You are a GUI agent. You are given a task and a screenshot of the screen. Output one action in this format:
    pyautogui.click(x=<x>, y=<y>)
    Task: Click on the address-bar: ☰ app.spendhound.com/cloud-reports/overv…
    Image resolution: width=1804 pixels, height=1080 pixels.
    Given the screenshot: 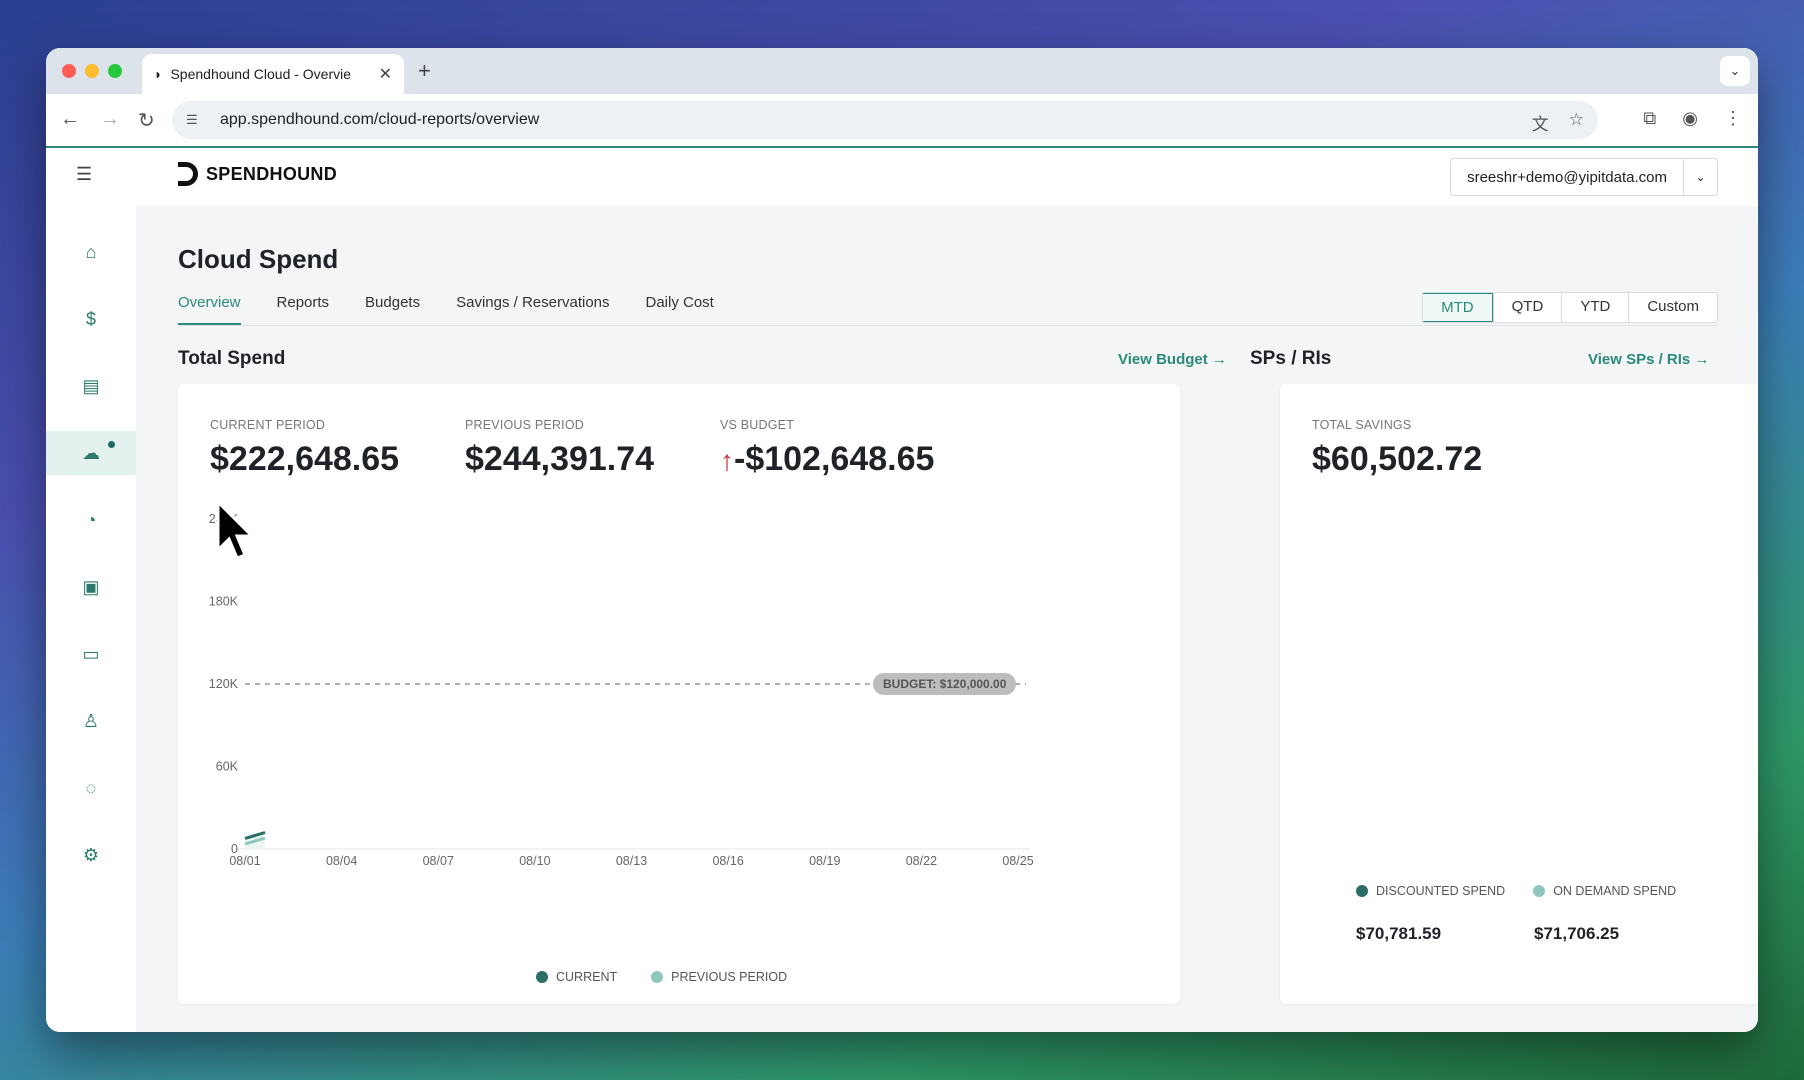 What is the action you would take?
    pyautogui.click(x=885, y=120)
    